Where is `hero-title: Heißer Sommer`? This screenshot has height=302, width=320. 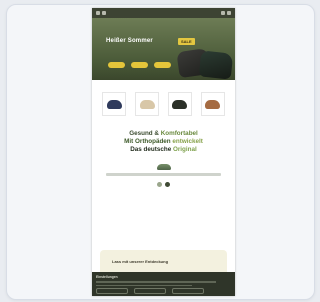
hero-title: Heißer Sommer is located at coordinates (129, 41).